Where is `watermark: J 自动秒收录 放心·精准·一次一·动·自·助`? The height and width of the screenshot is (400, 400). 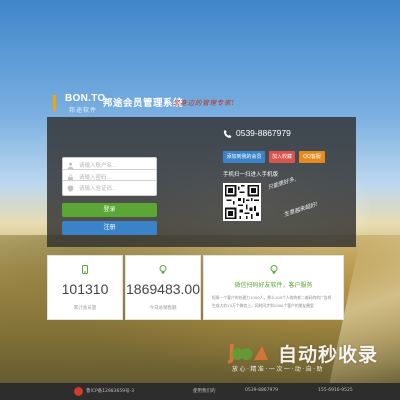
watermark: J 自动秒收录 放心·精准·一次一·动·自·助 is located at coordinates (304, 358).